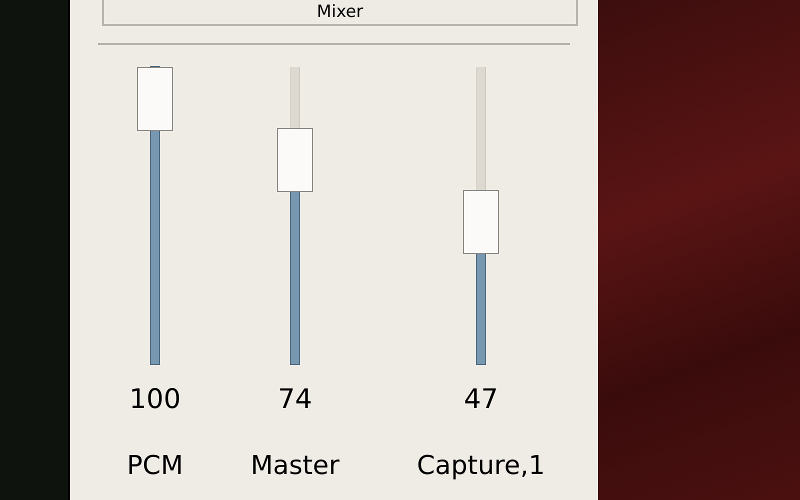 The width and height of the screenshot is (800, 500). What do you see at coordinates (155, 400) in the screenshot?
I see `volume-reading: 100` at bounding box center [155, 400].